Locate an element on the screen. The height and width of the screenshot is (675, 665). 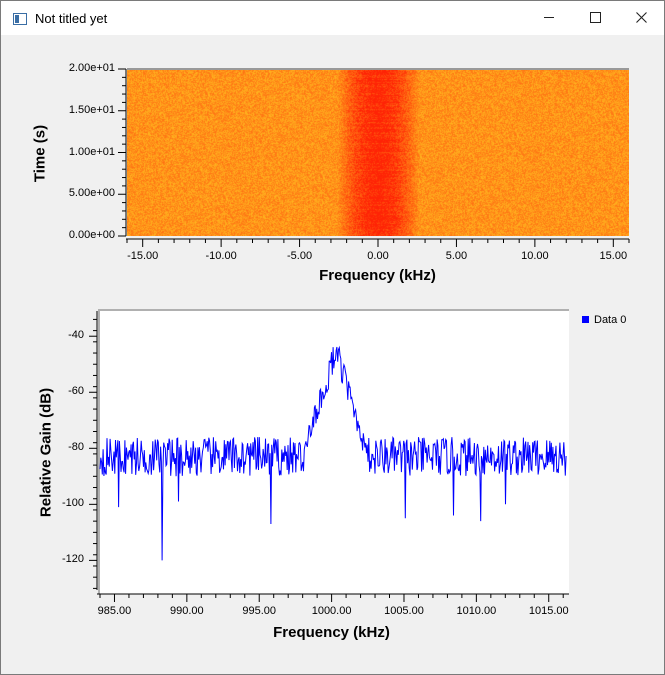
spectrum-x-tick-label: 1000.00 is located at coordinates (331, 611).